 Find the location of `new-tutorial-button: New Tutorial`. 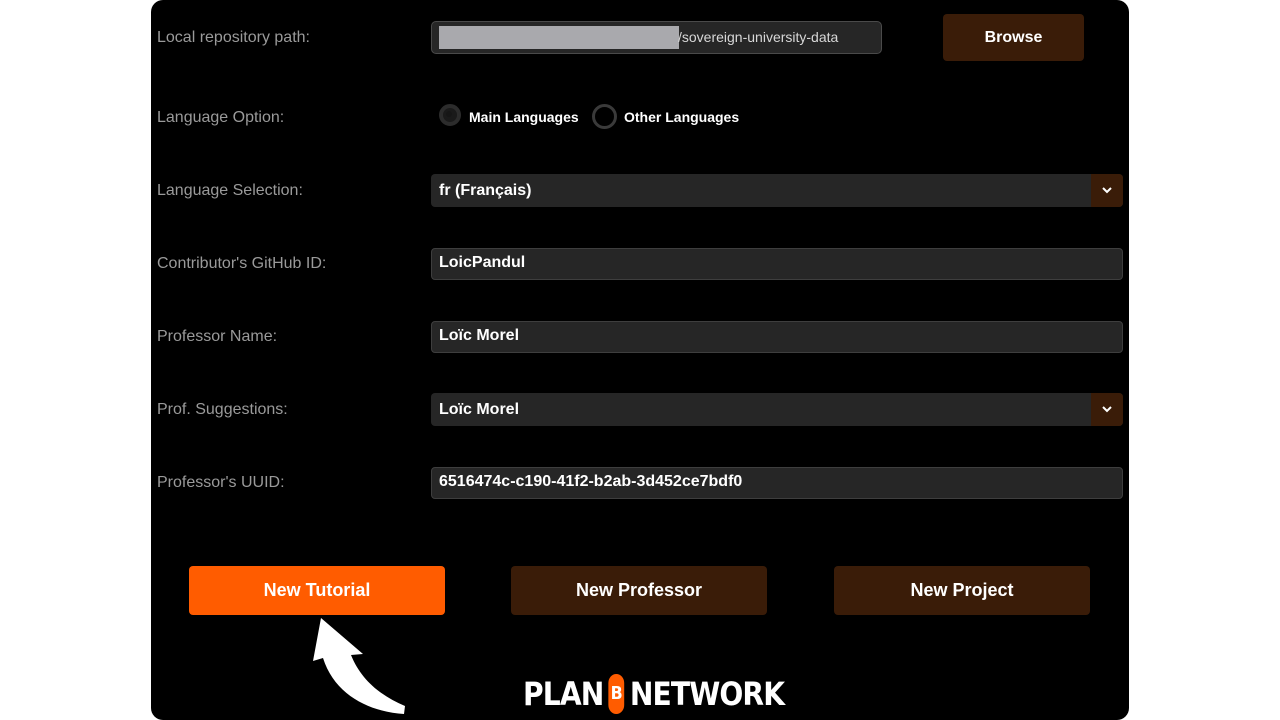

new-tutorial-button: New Tutorial is located at coordinates (317, 590).